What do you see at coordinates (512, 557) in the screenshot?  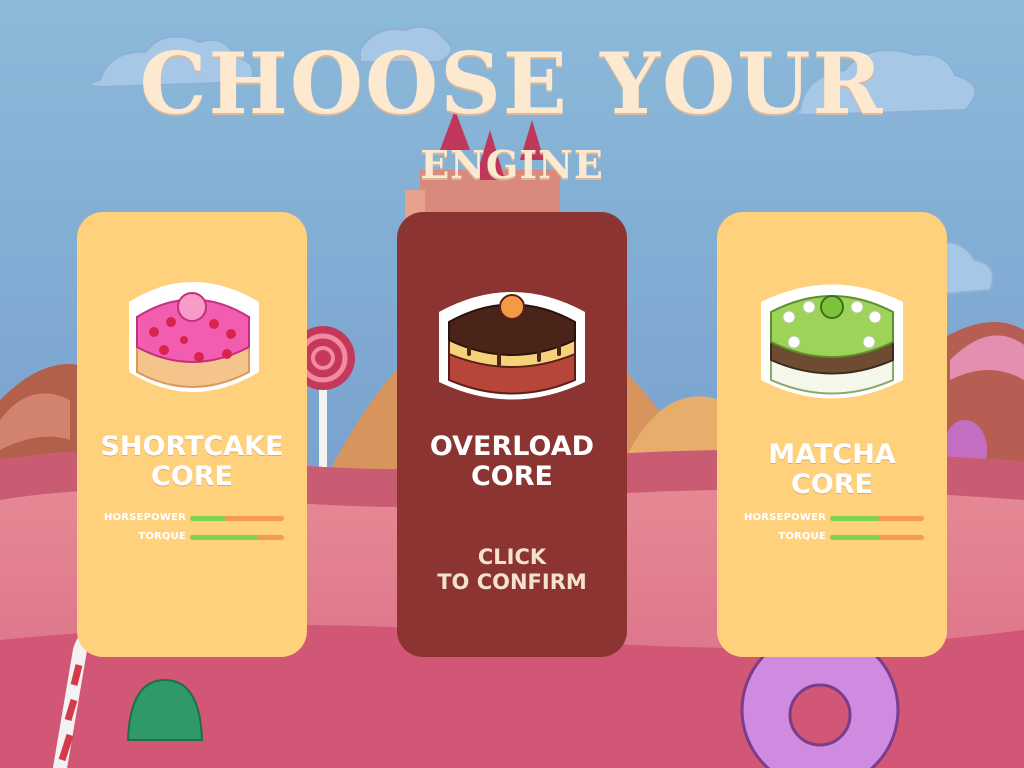 I see `confirm-line1: CLICK` at bounding box center [512, 557].